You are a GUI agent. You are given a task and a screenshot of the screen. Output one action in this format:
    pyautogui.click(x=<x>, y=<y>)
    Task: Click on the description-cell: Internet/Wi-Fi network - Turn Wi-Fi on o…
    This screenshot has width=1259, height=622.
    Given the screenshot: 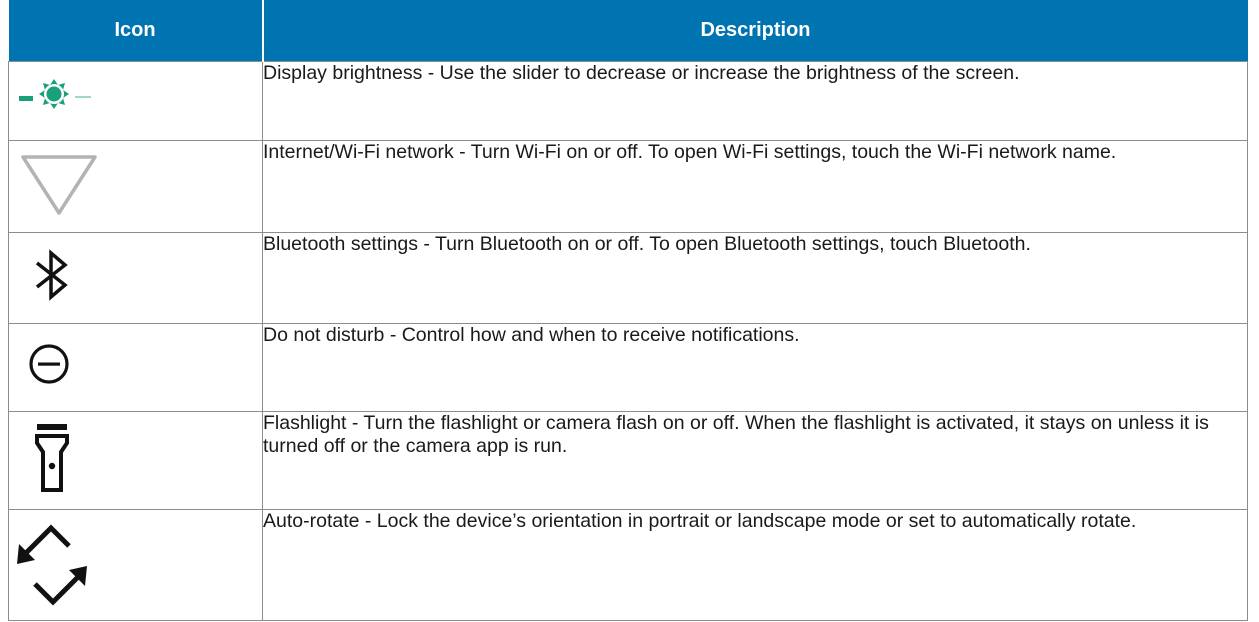 What is the action you would take?
    pyautogui.click(x=755, y=187)
    